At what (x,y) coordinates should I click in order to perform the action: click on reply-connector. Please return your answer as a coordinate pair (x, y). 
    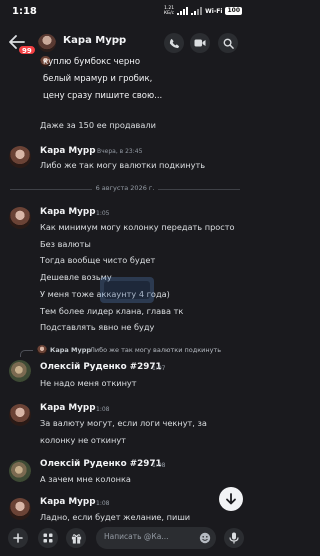
    Looking at the image, I should click on (26, 353).